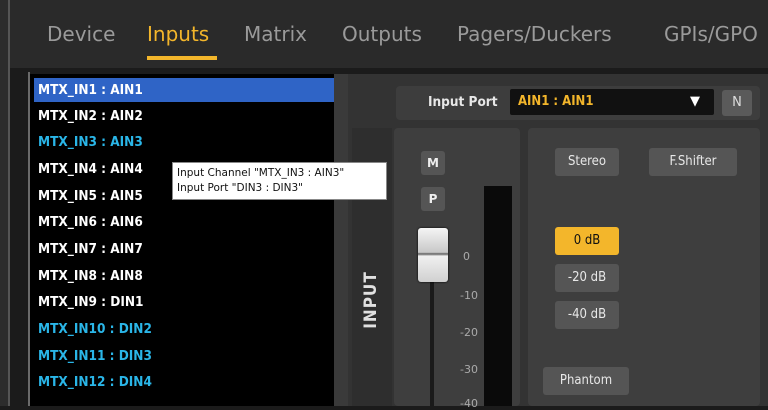 This screenshot has width=768, height=410. I want to click on list-scrollbar, so click(341, 240).